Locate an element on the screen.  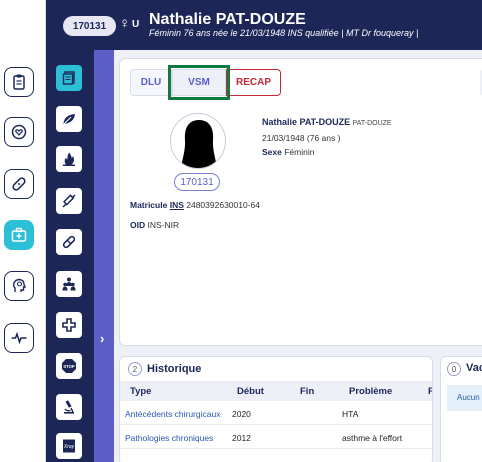
svg-text: Xray is located at coordinates (69, 447).